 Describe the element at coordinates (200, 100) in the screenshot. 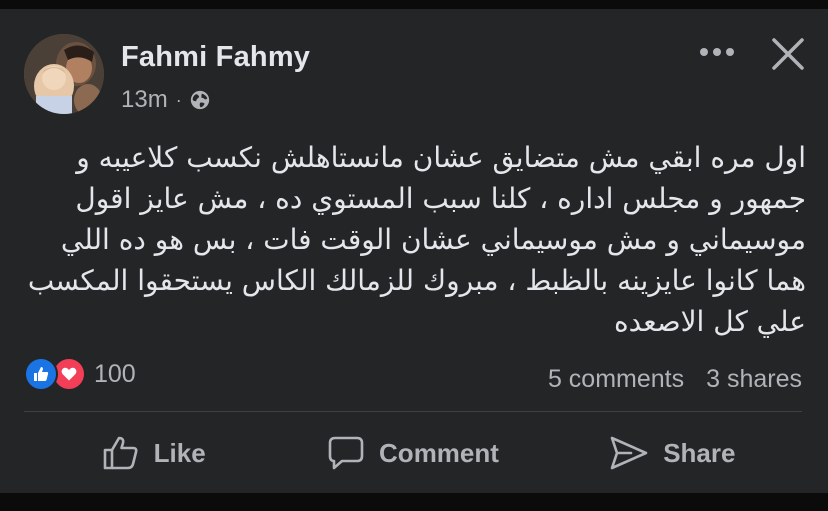

I see `globe-icon` at that location.